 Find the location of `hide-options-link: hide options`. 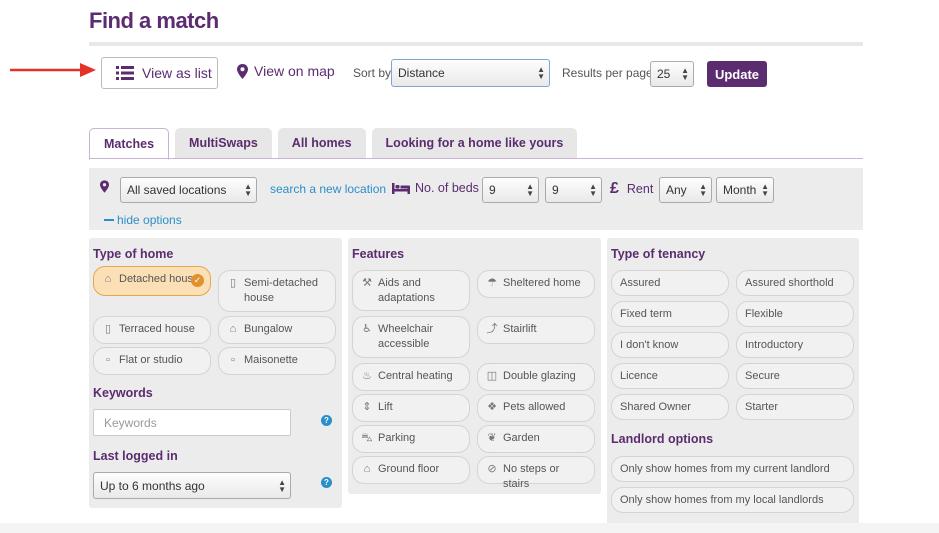

hide-options-link: hide options is located at coordinates (143, 220).